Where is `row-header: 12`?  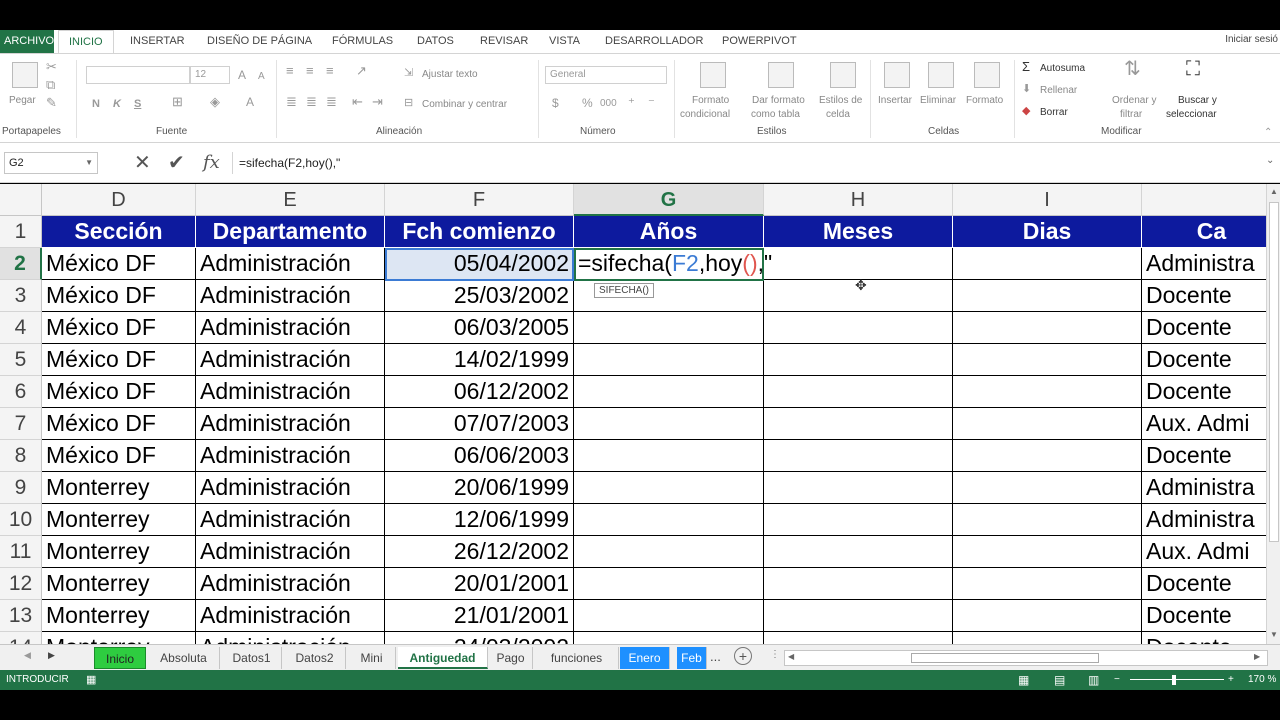
row-header: 12 is located at coordinates (21, 584).